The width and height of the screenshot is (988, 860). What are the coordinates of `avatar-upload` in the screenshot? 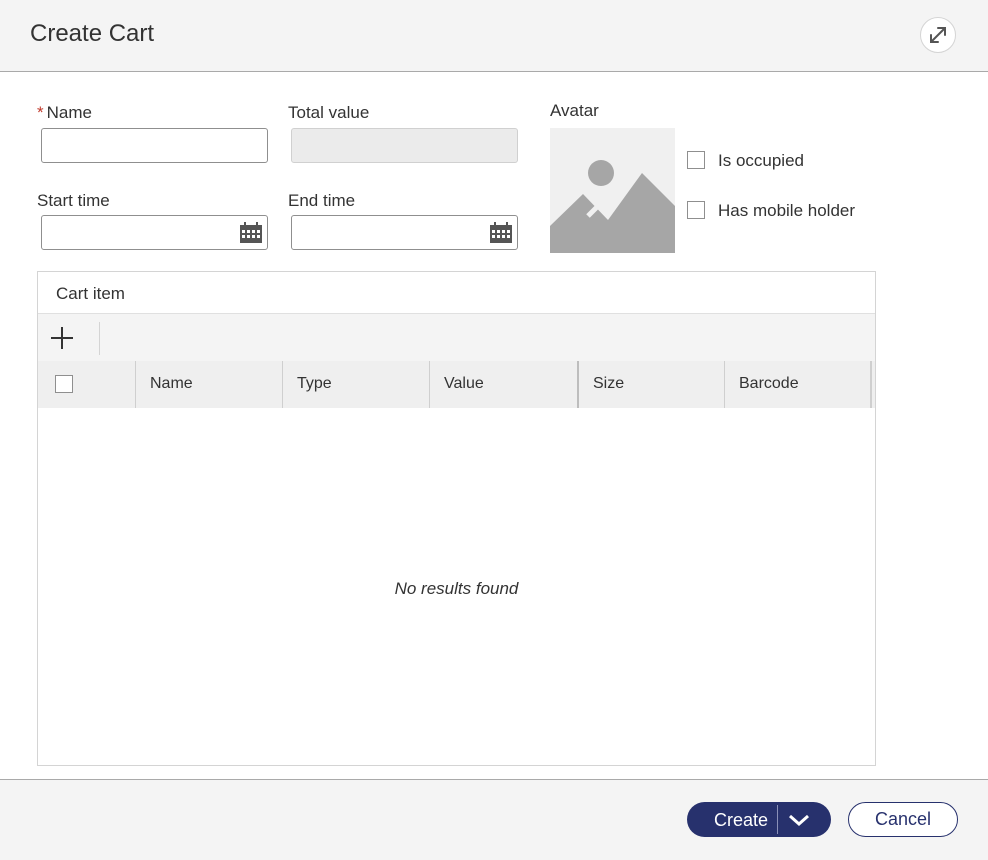 It's located at (612, 190).